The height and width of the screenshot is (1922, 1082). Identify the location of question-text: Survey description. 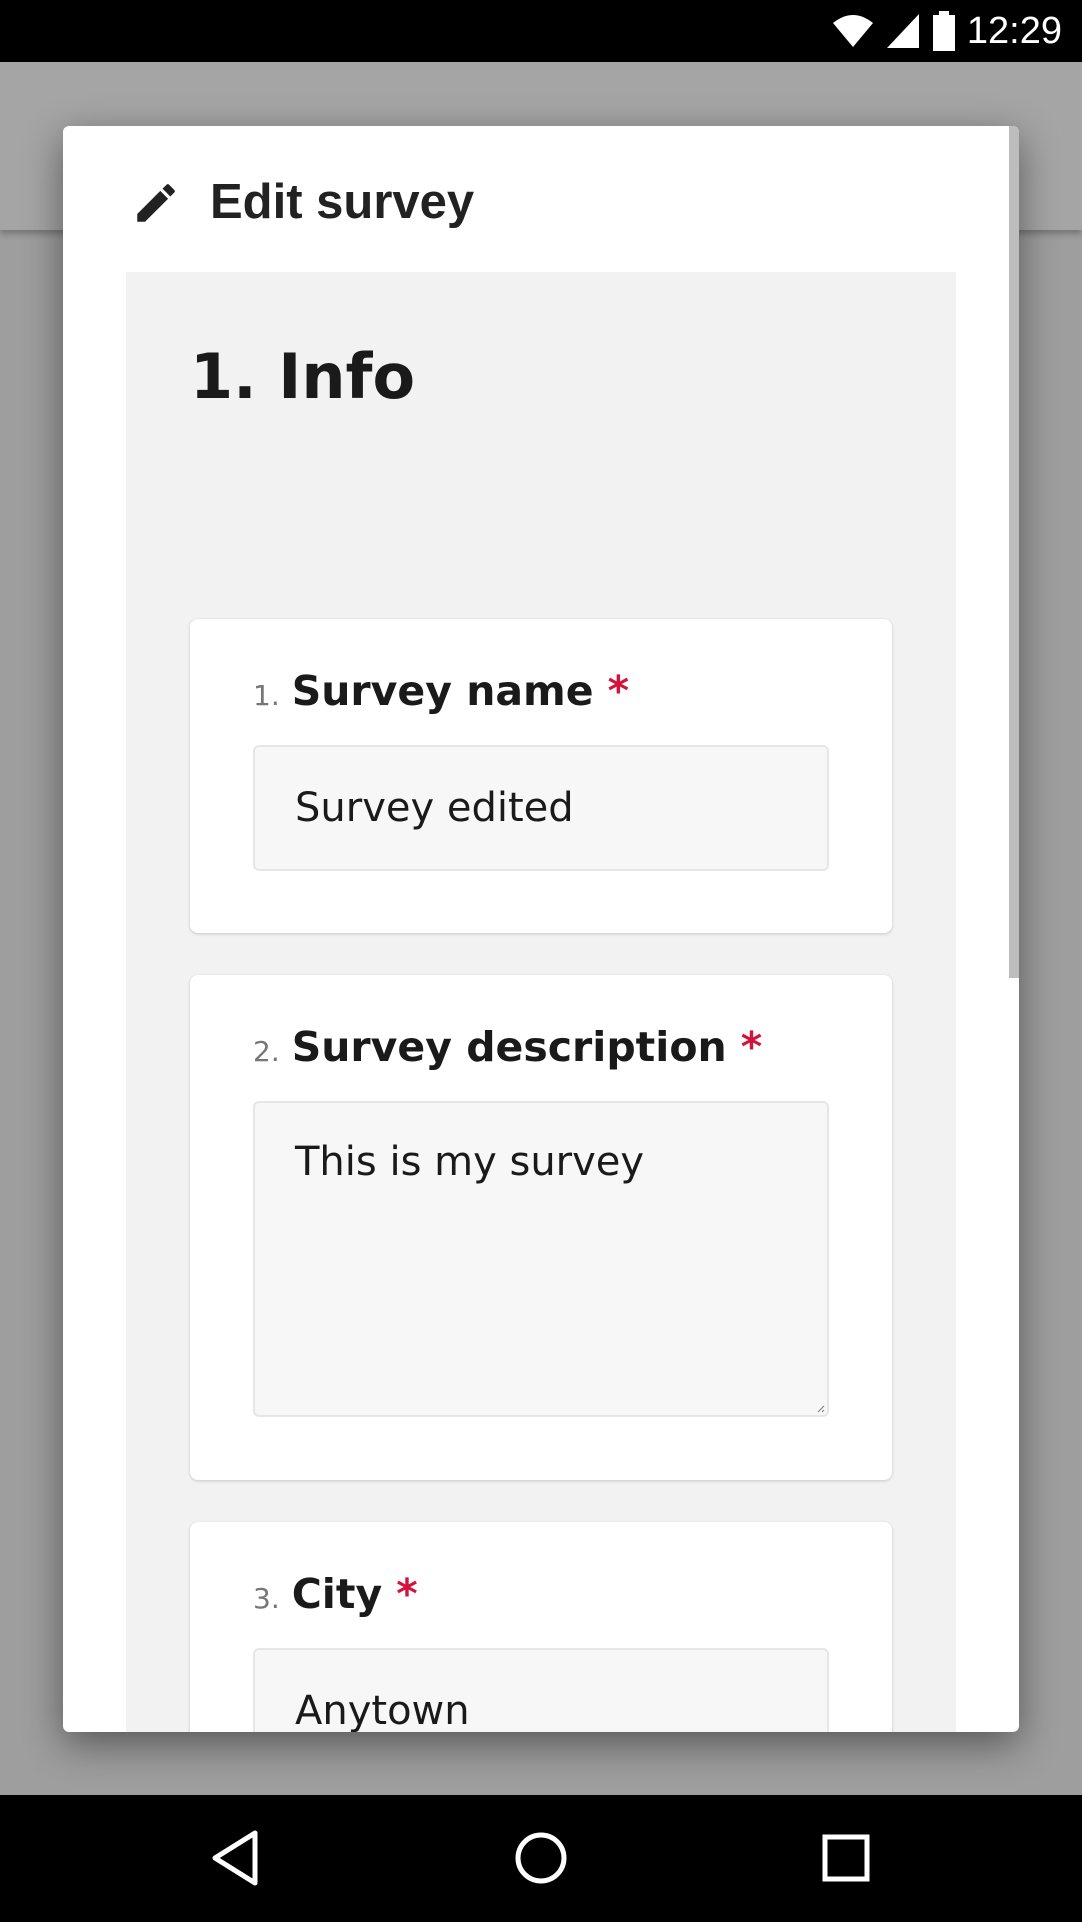
(509, 1047).